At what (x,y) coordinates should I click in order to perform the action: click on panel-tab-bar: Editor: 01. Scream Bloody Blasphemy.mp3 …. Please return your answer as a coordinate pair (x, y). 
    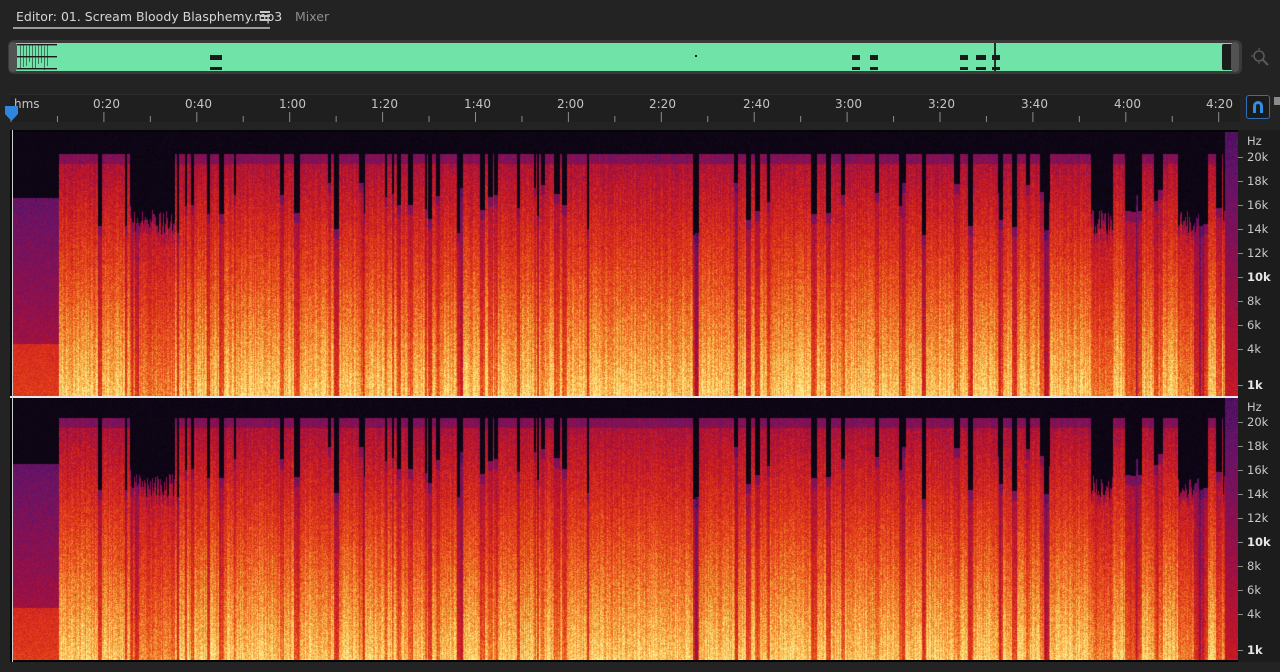
    Looking at the image, I should click on (640, 17).